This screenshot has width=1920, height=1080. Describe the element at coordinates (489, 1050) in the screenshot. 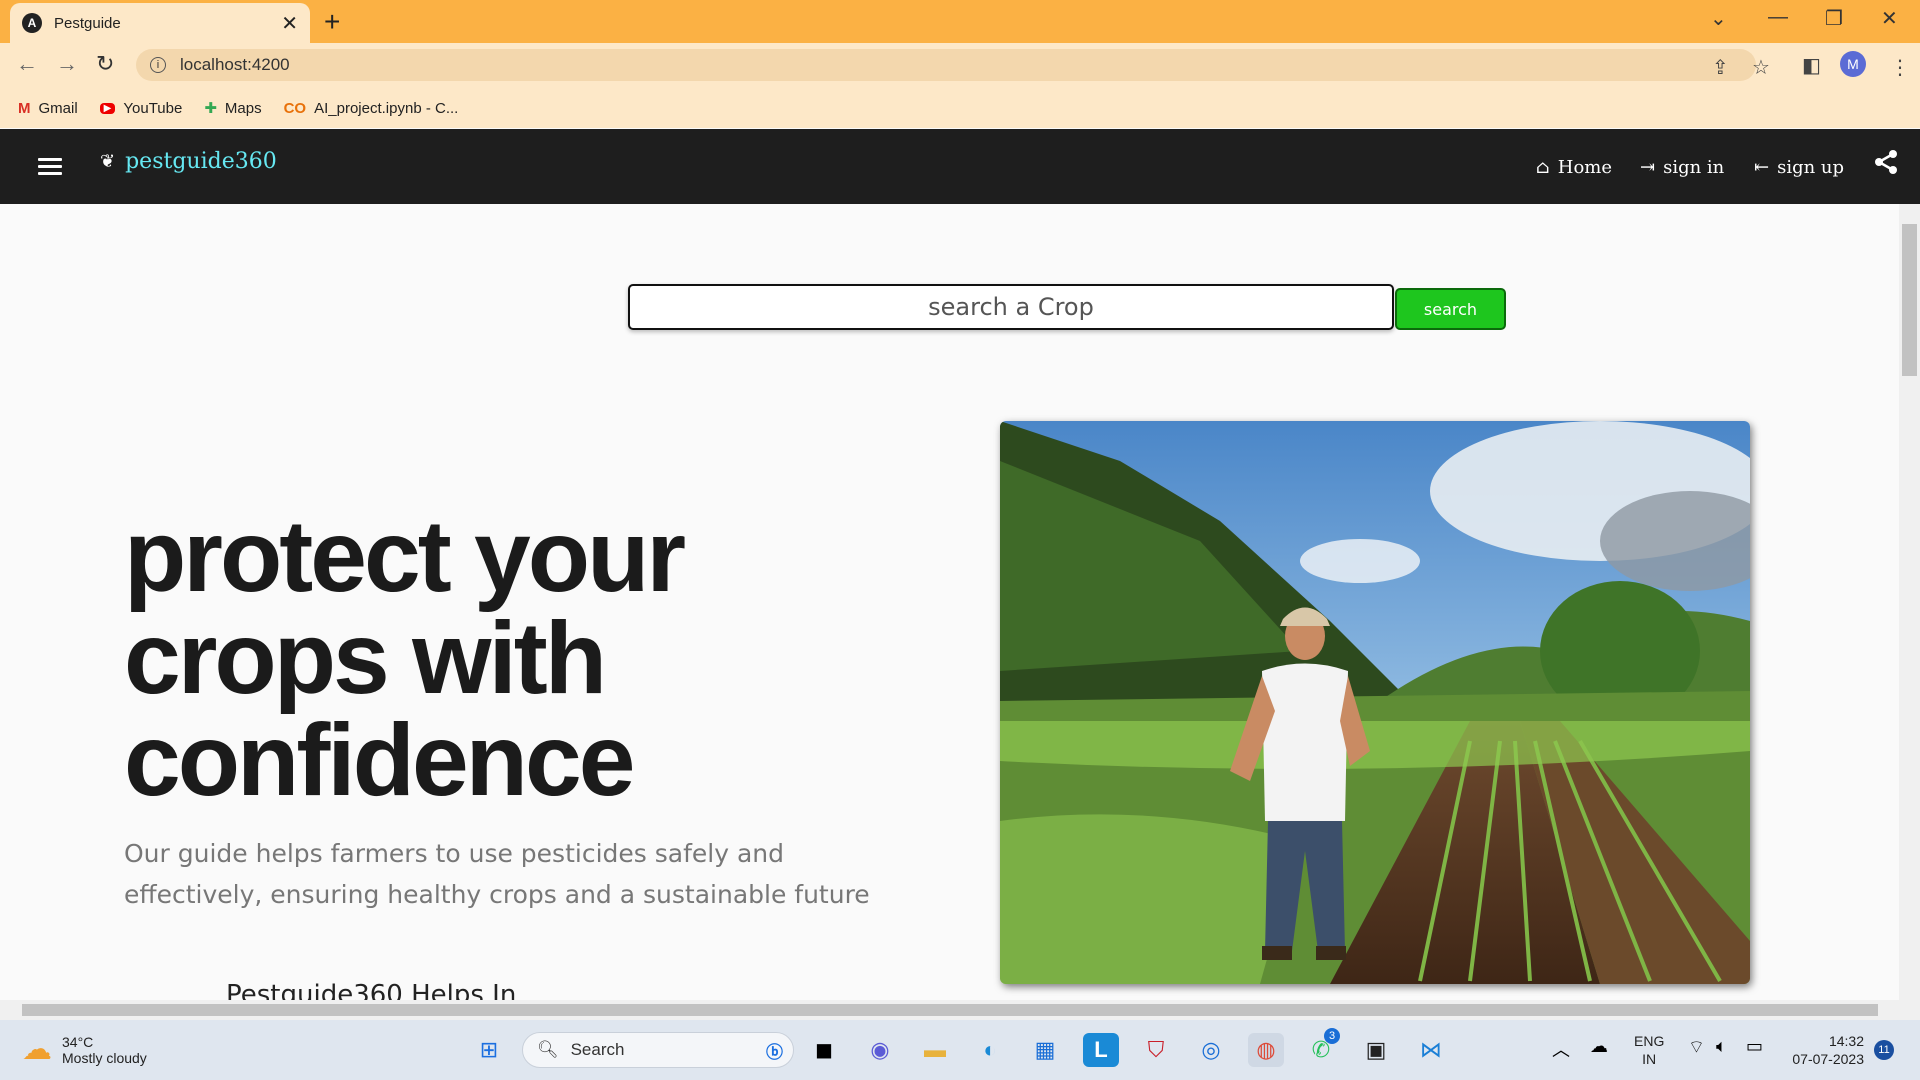

I see `windows-start-icon: ⊞` at that location.